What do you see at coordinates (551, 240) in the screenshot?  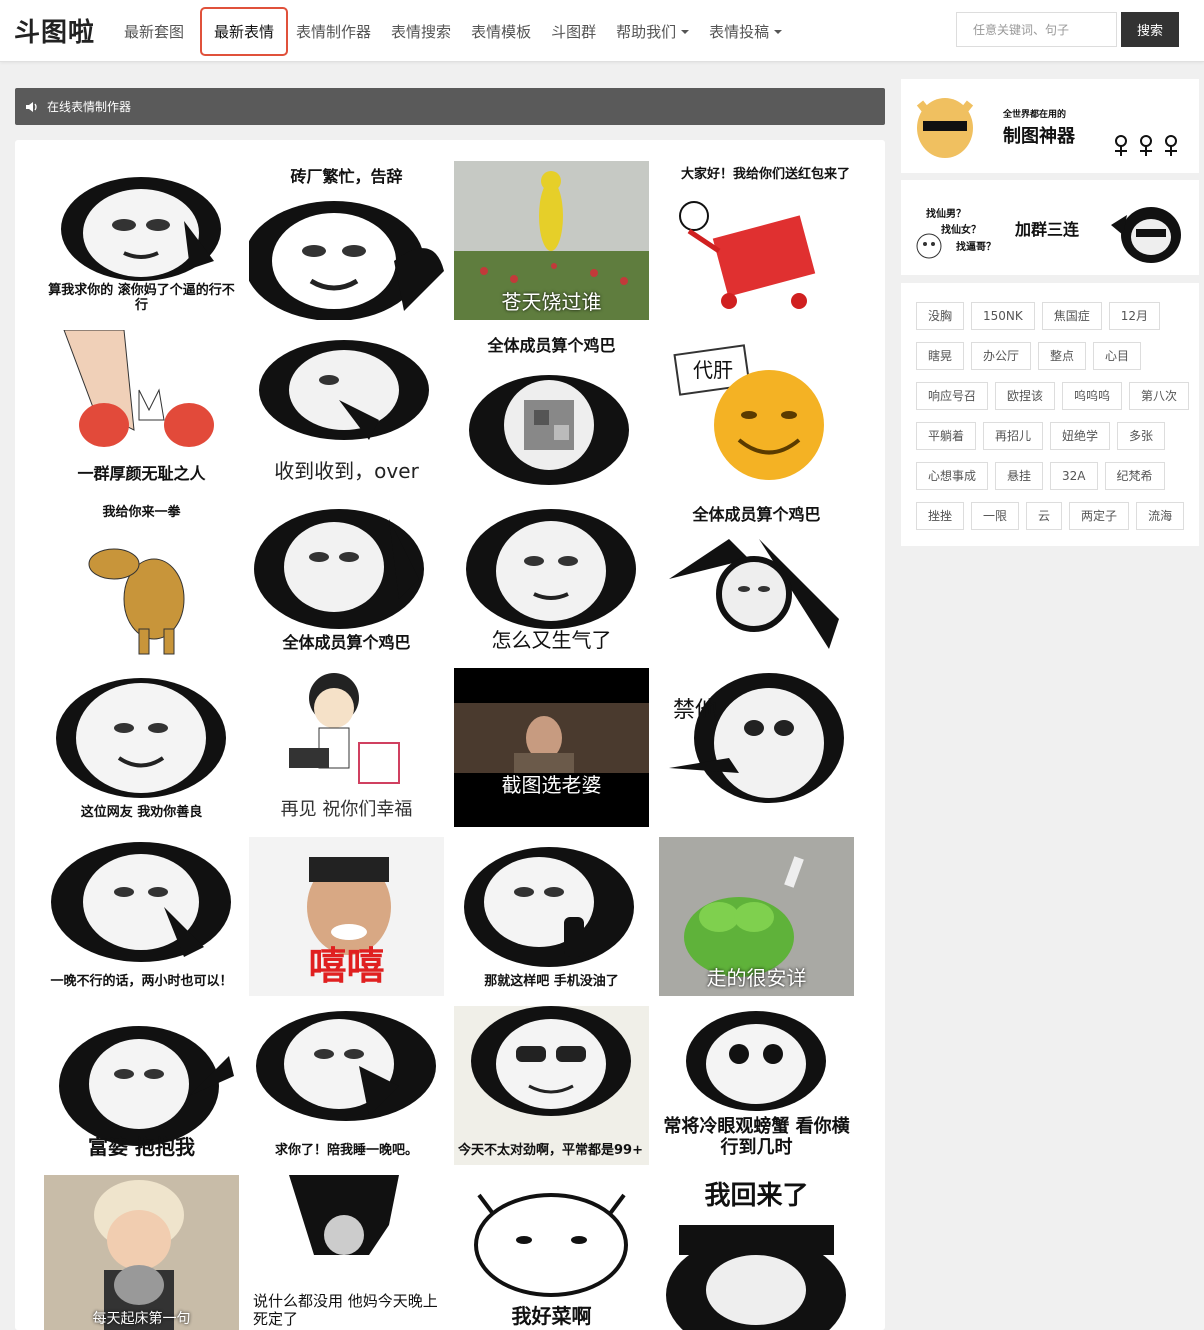 I see `emoticon-thumb: 苍天饶过谁` at bounding box center [551, 240].